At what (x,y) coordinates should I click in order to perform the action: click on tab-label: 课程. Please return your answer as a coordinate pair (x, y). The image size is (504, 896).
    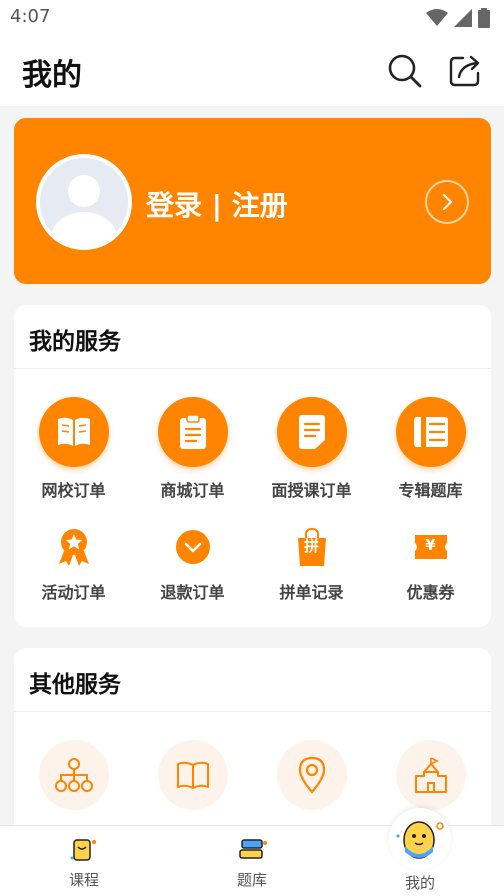
    Looking at the image, I should click on (83, 880).